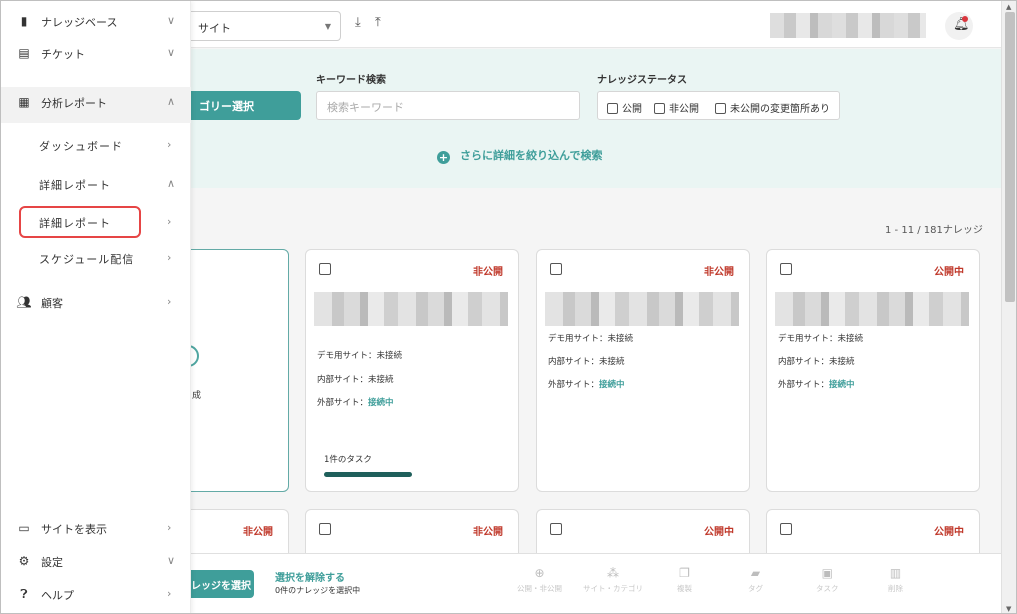 The image size is (1017, 614). Describe the element at coordinates (96, 184) in the screenshot. I see `sidebar-item-detail-report-group: 詳細レポート ∧` at that location.